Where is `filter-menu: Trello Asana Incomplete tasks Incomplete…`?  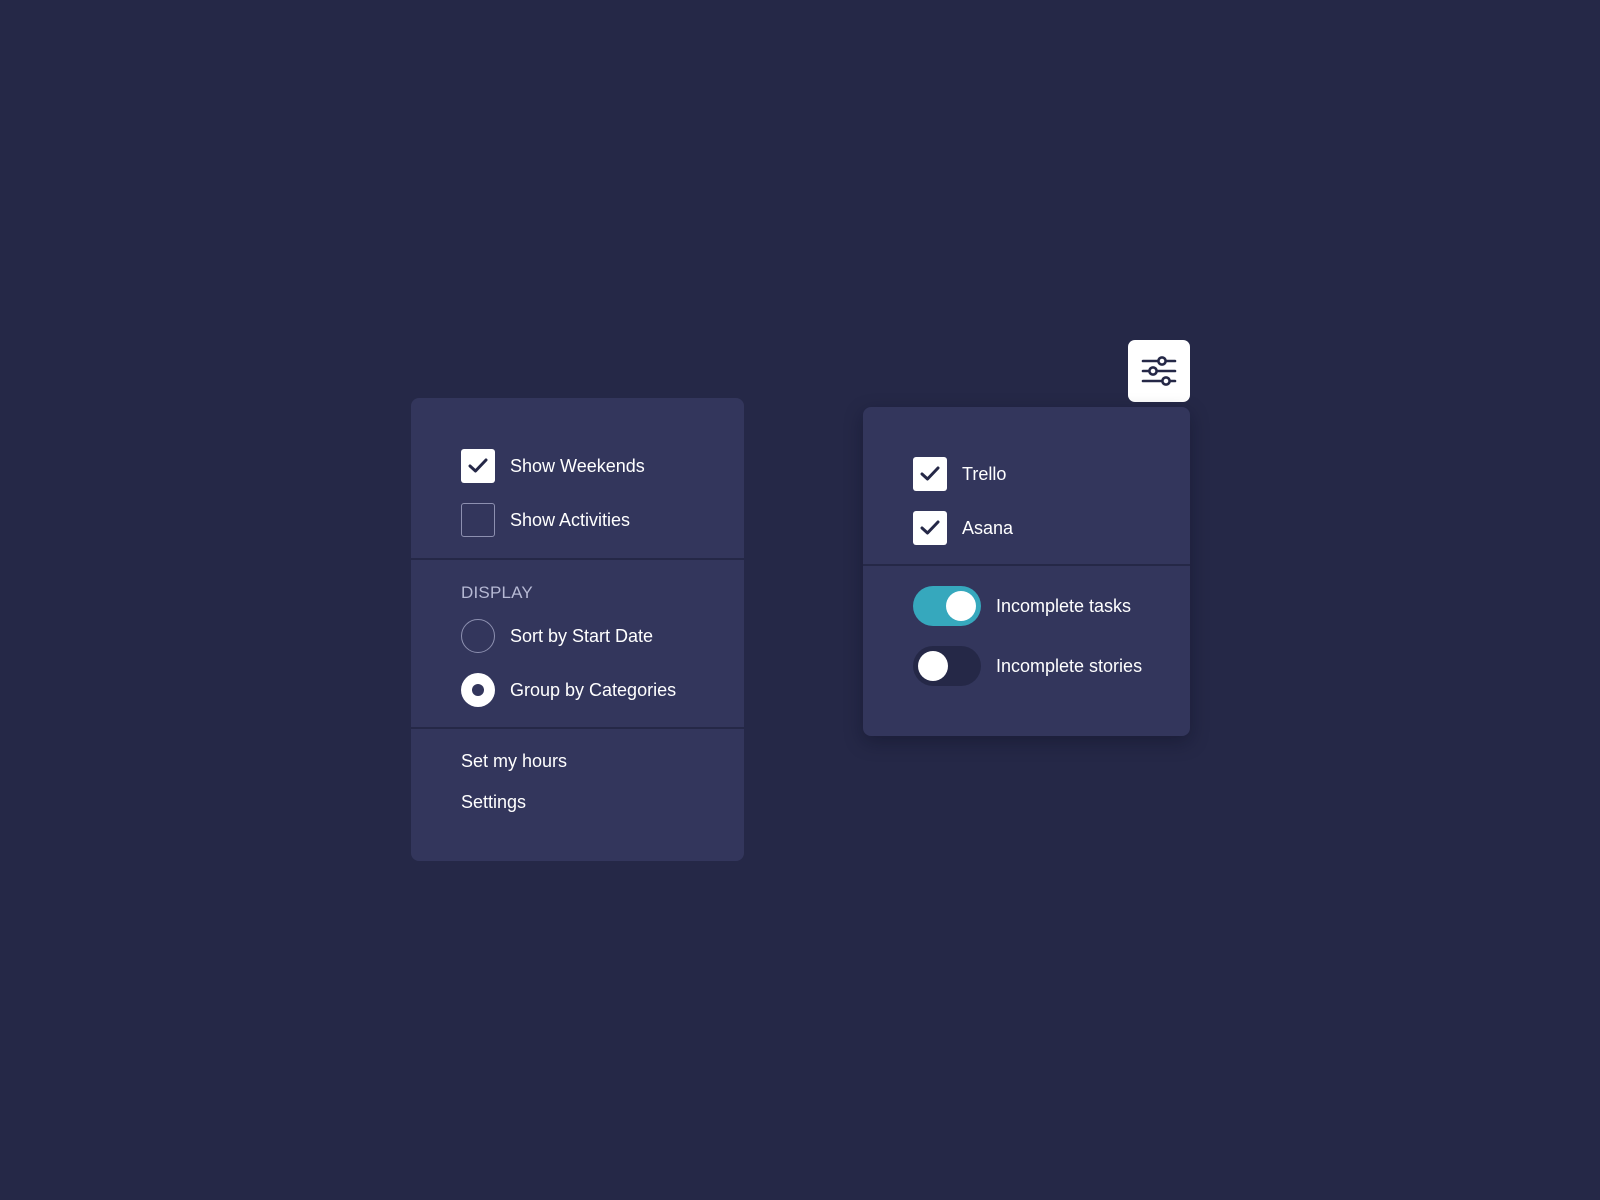
filter-menu: Trello Asana Incomplete tasks Incomplete… is located at coordinates (1026, 571).